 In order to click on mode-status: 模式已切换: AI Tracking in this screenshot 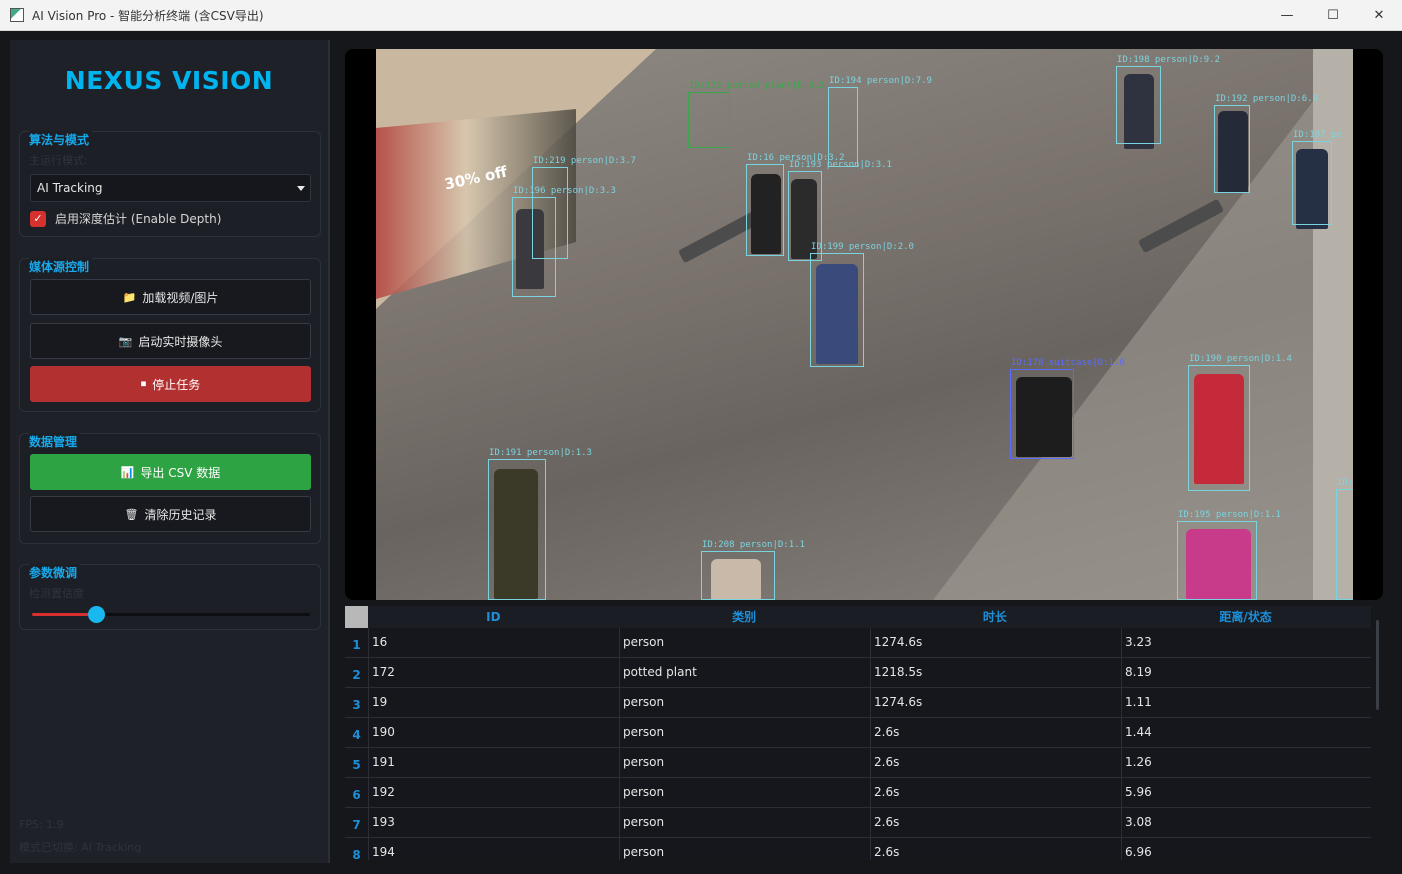, I will do `click(80, 847)`.